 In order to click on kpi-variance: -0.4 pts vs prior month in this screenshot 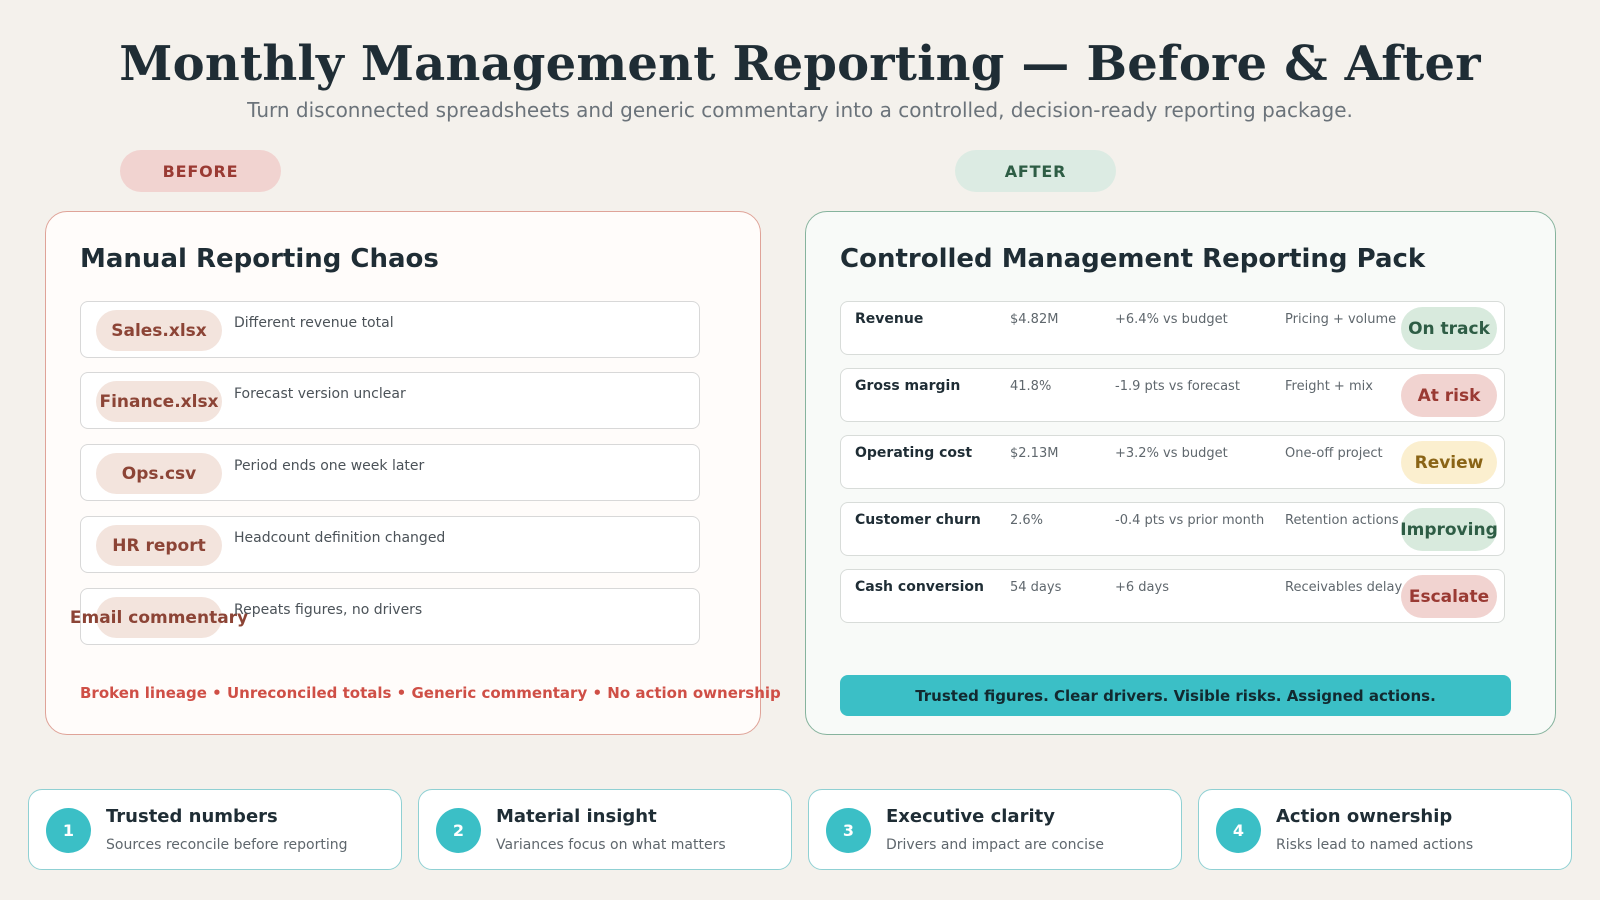, I will do `click(1190, 520)`.